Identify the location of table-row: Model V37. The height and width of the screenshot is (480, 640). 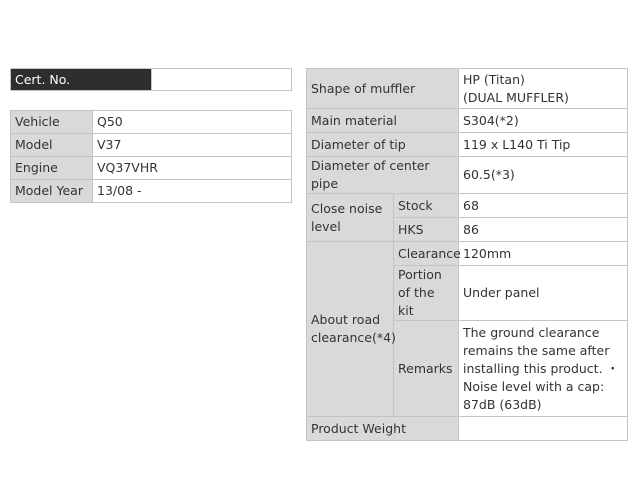
(151, 145).